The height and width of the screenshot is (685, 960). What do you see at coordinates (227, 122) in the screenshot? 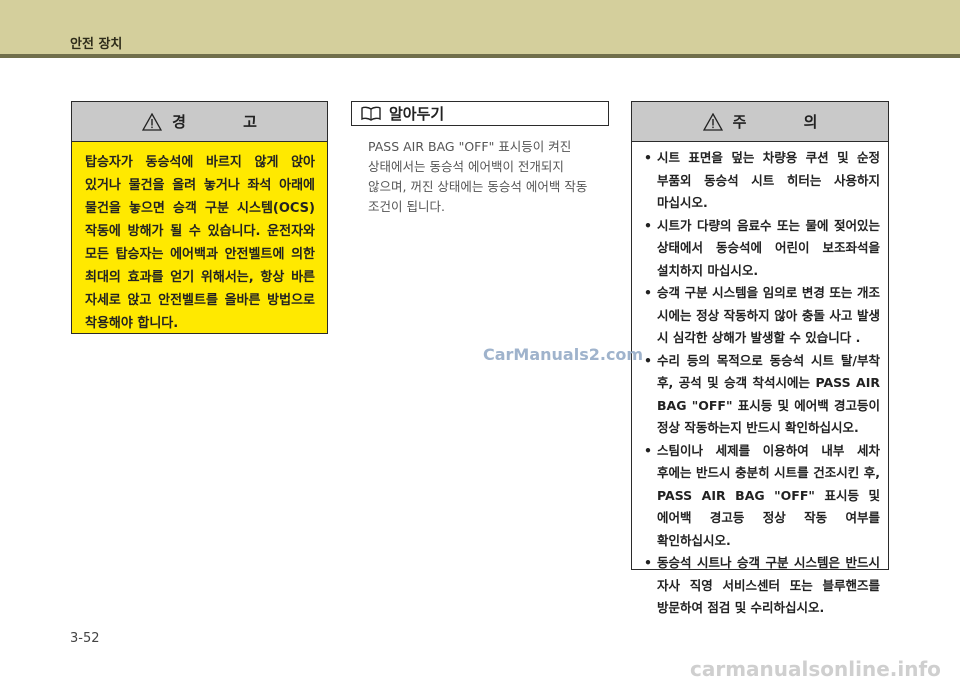
I see `warning-title: 경 고` at bounding box center [227, 122].